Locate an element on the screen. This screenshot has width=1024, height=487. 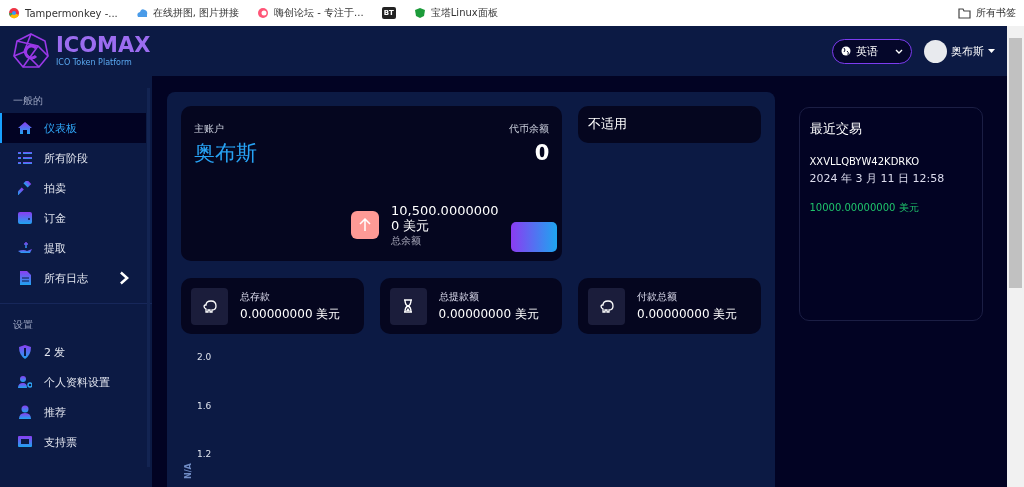
gavel-icon is located at coordinates (25, 188).